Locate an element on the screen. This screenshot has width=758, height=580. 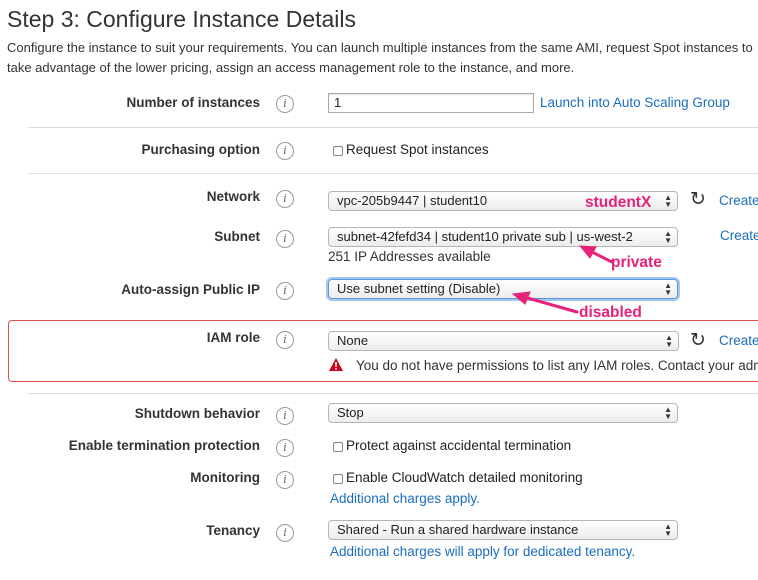
shutdown-select-value: Stop is located at coordinates (350, 412).